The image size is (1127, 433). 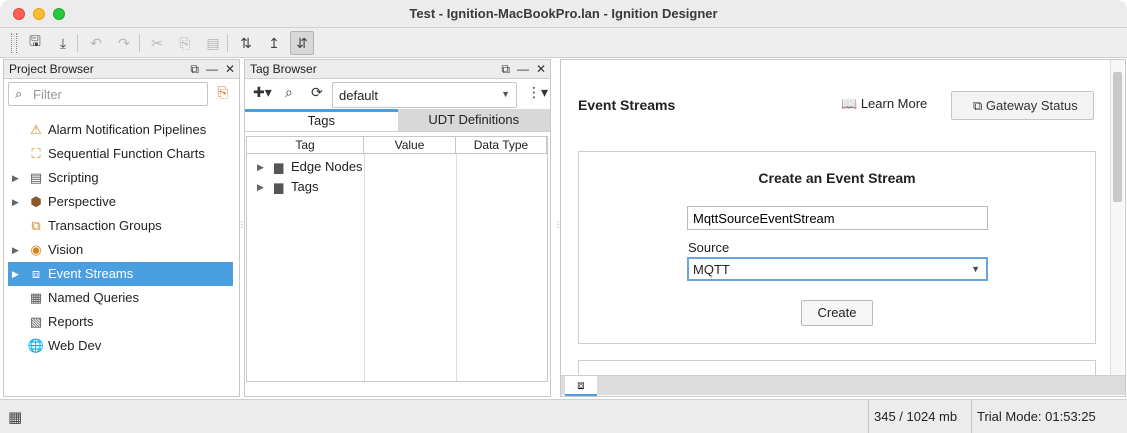 I want to click on memory-usage: 345 / 1024 mb, so click(x=919, y=416).